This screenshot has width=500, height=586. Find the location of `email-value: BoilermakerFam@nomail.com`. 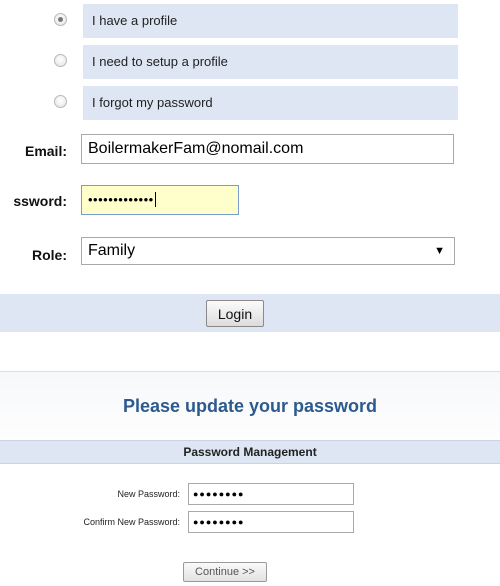

email-value: BoilermakerFam@nomail.com is located at coordinates (196, 148).